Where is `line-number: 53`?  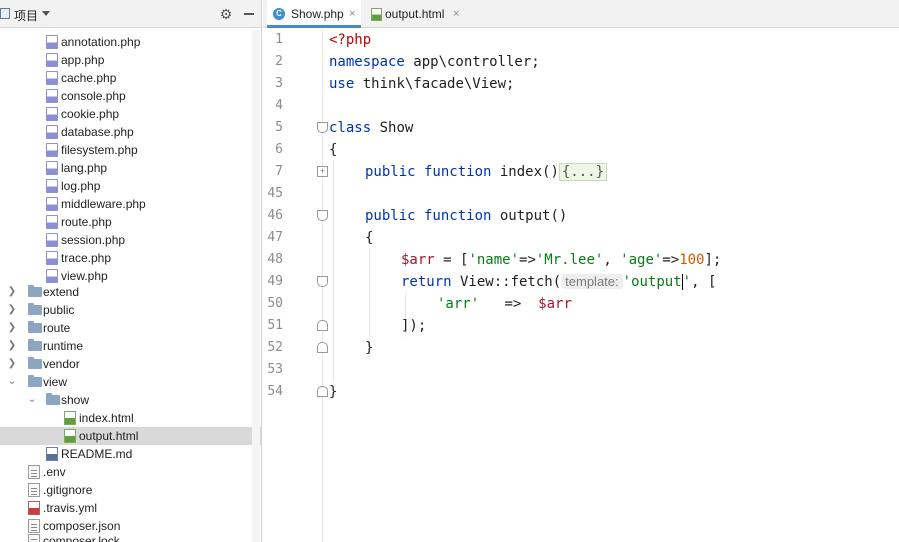
line-number: 53 is located at coordinates (275, 369).